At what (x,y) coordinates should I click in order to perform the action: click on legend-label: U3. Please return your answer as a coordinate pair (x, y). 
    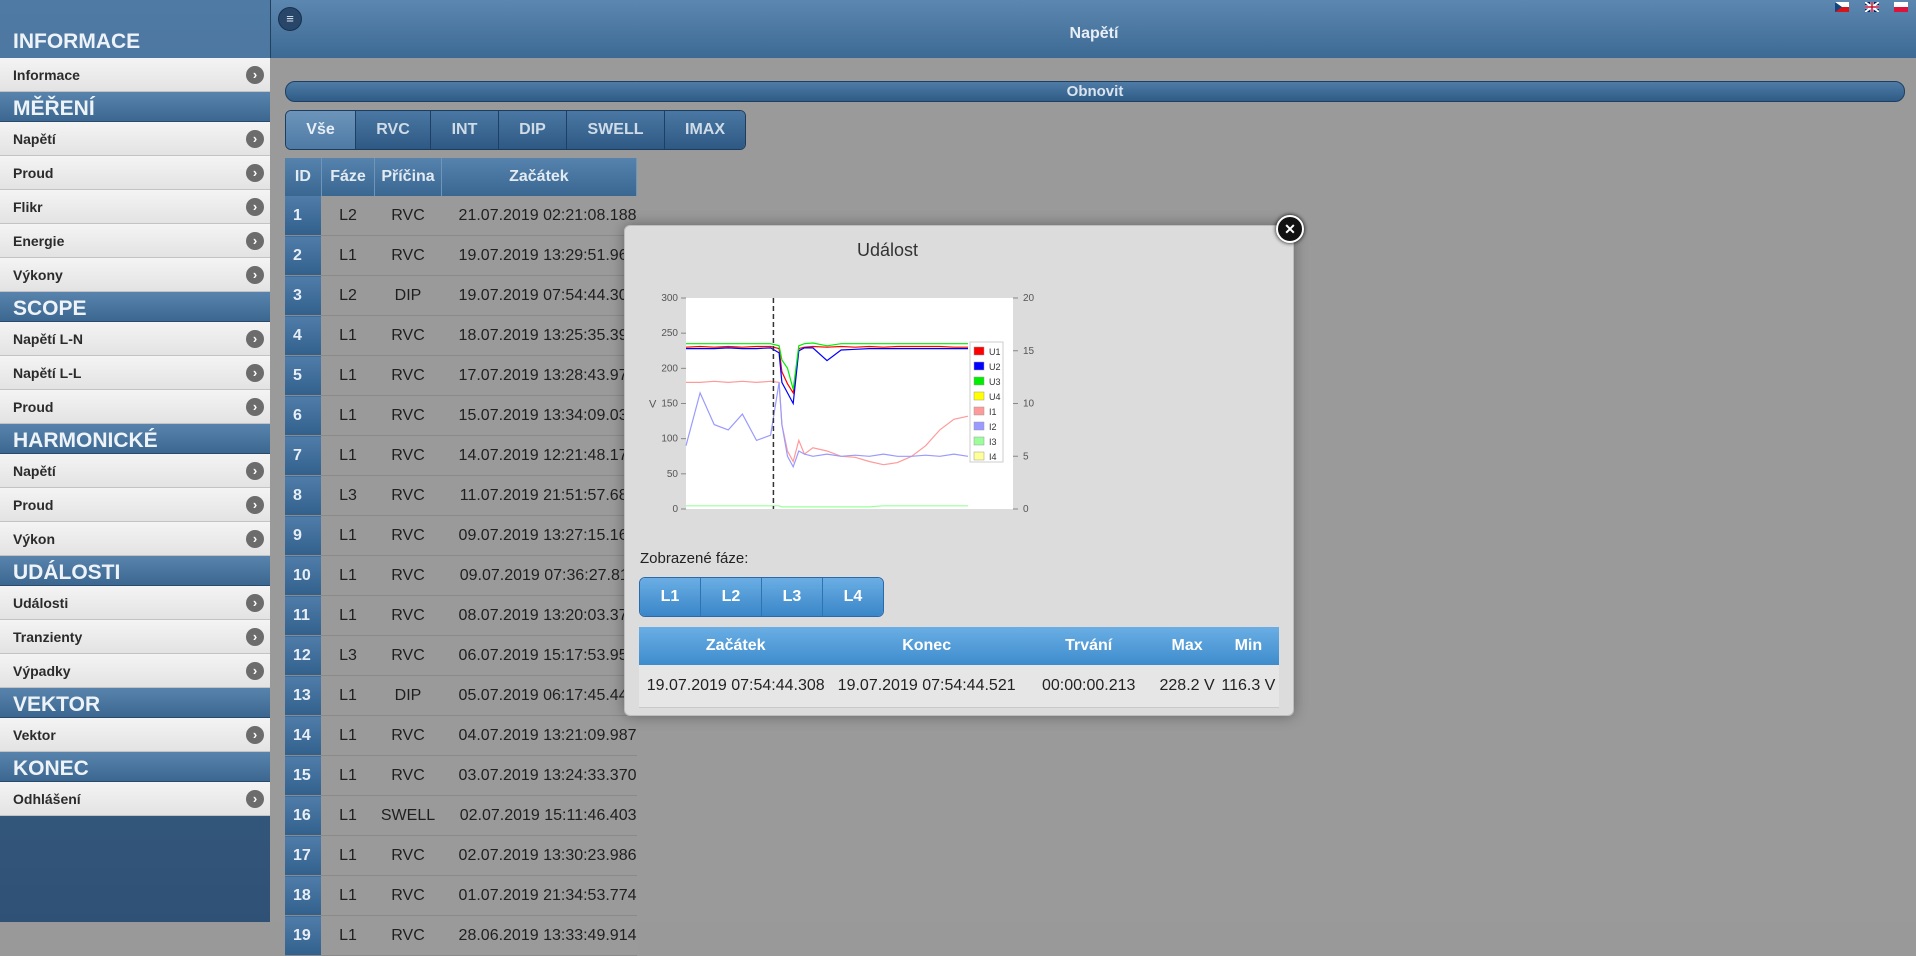
    Looking at the image, I should click on (995, 382).